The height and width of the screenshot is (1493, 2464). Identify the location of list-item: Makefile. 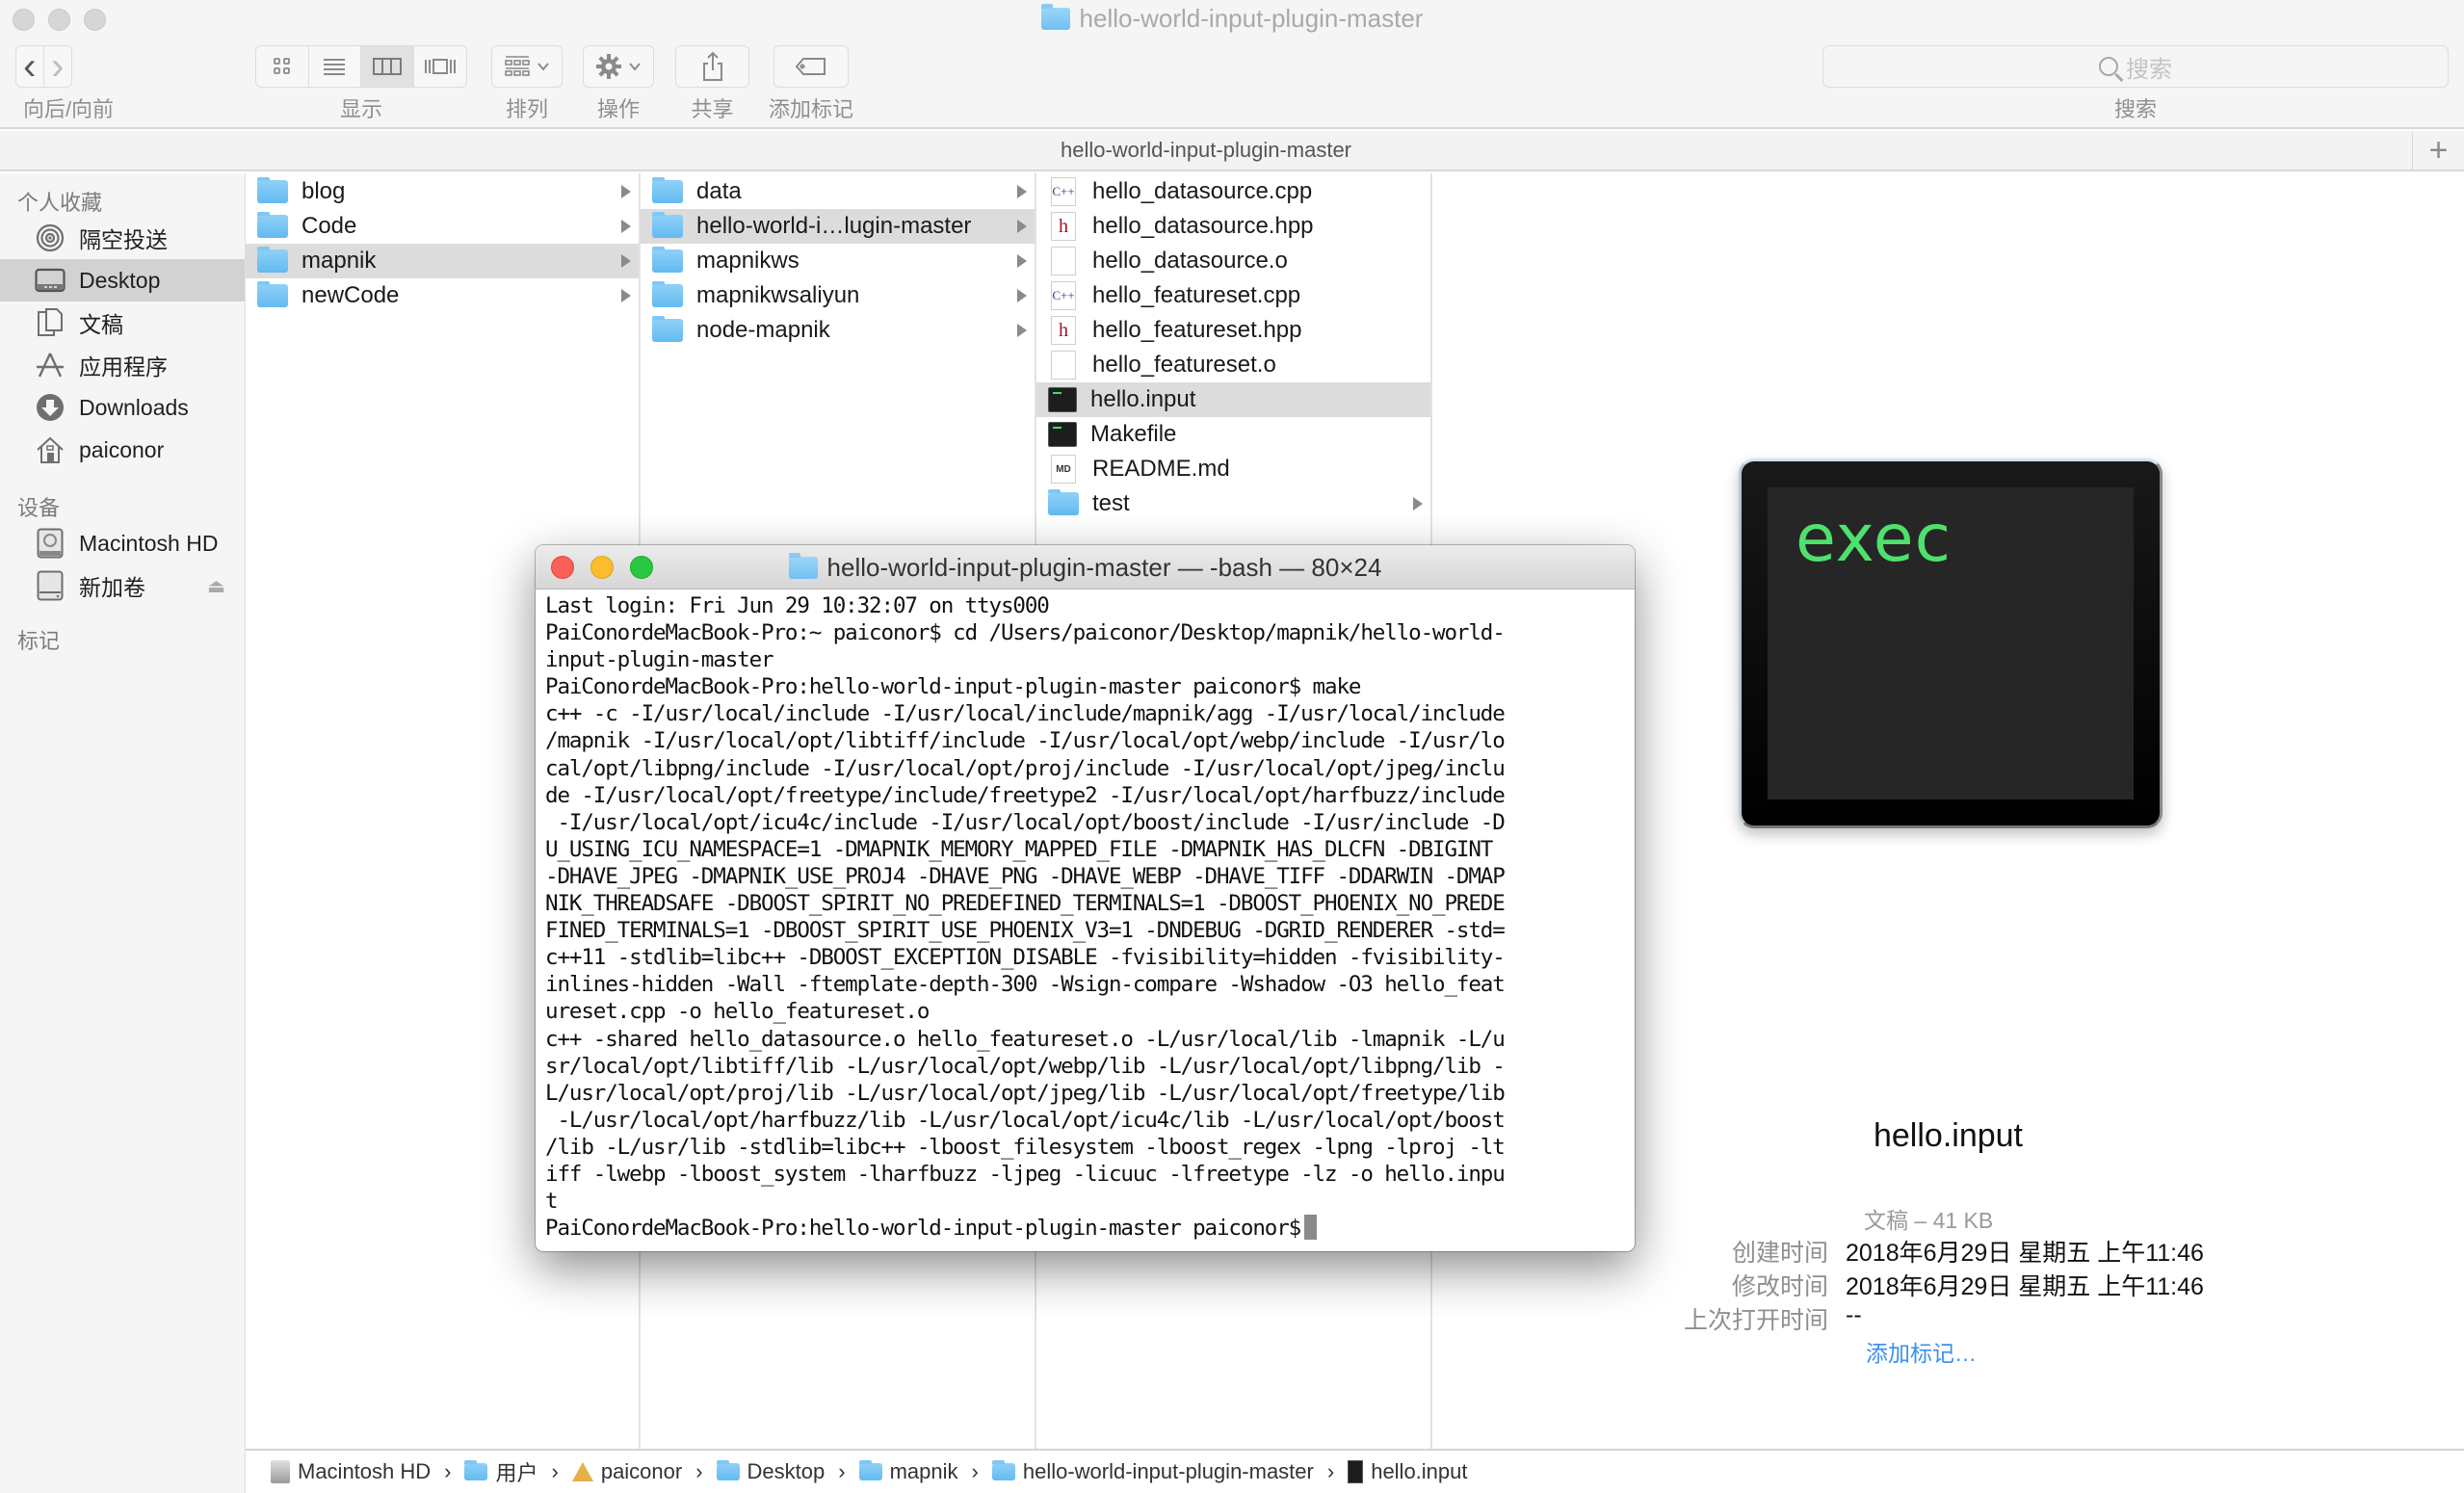
(1233, 434).